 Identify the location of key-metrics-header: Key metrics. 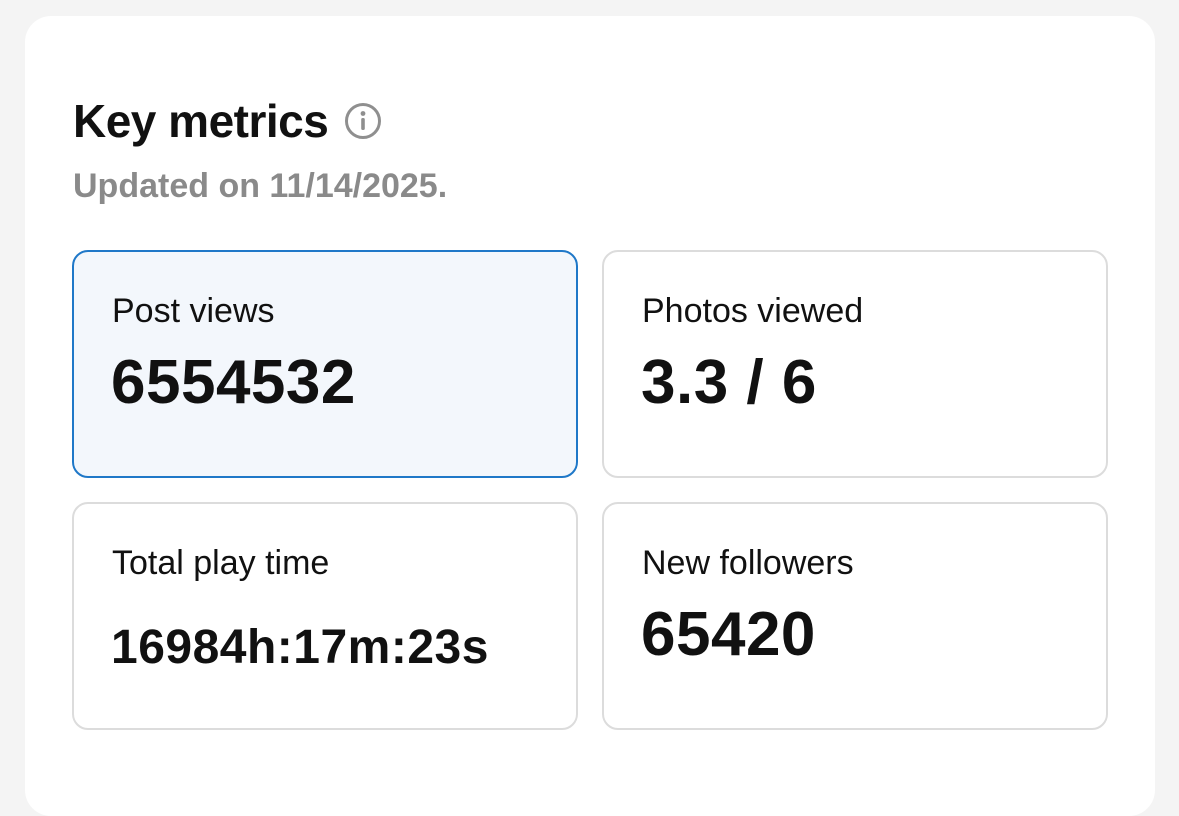
(227, 121).